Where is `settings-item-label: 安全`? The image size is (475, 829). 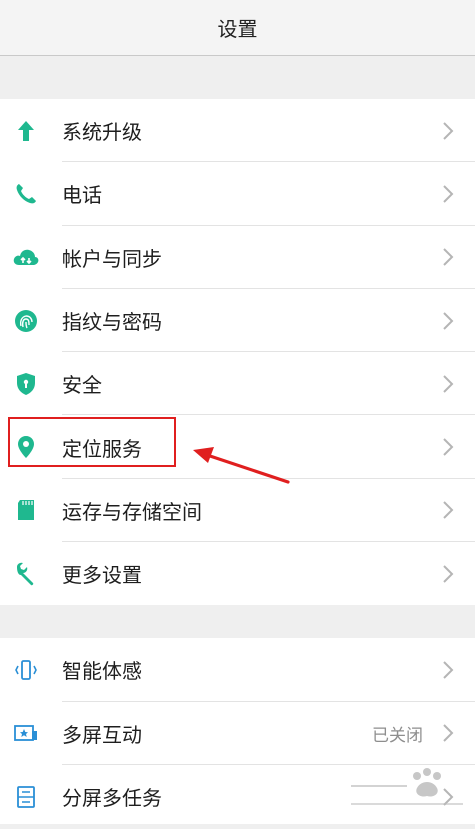 settings-item-label: 安全 is located at coordinates (82, 385).